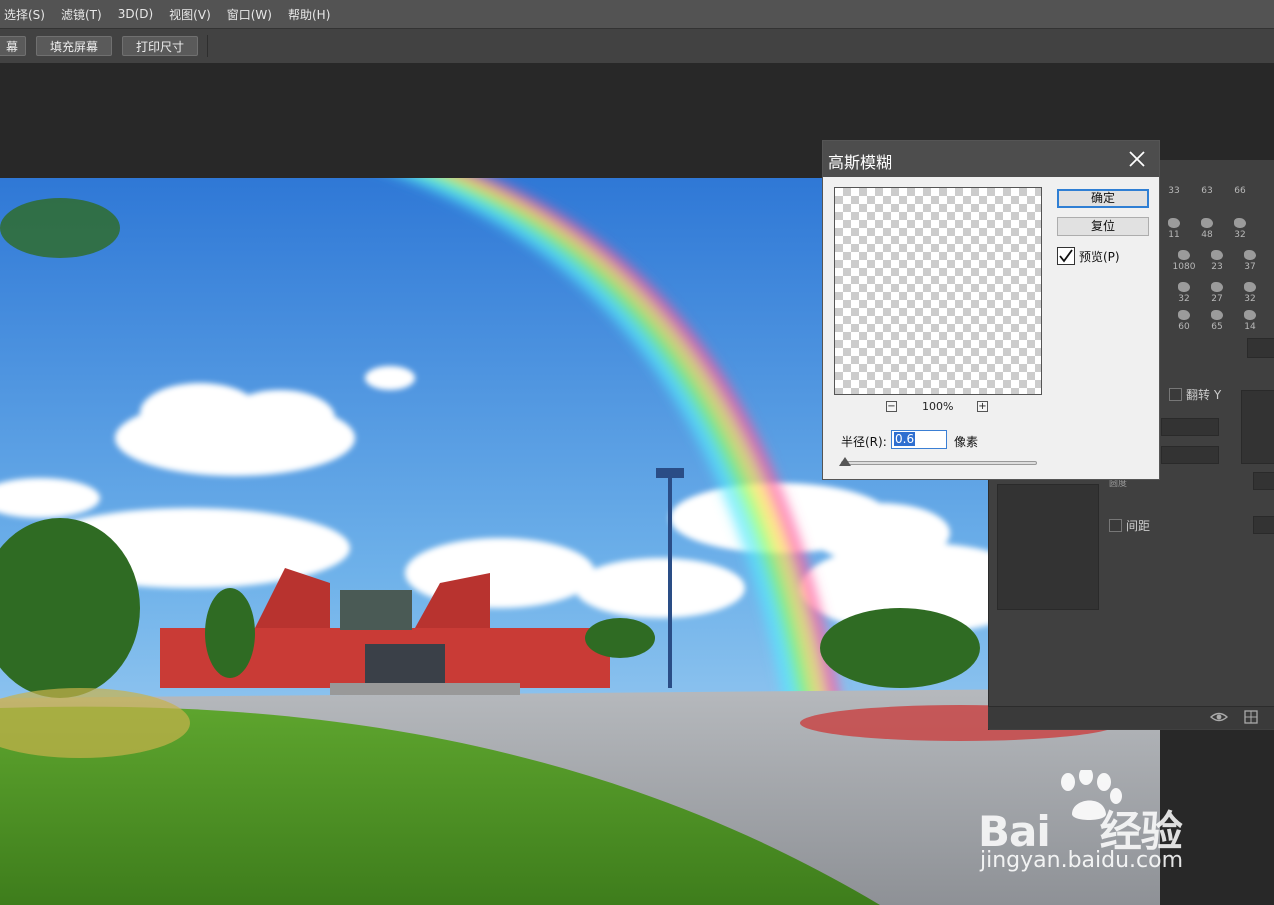 This screenshot has width=1274, height=905. What do you see at coordinates (991, 159) in the screenshot?
I see `dialog-titlebar: 高斯模糊` at bounding box center [991, 159].